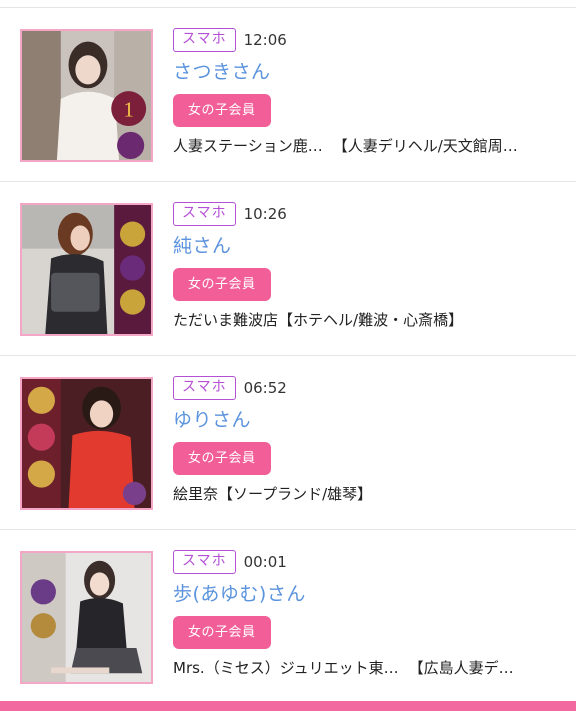 The width and height of the screenshot is (576, 711). What do you see at coordinates (226, 320) in the screenshot?
I see `shop-name: ただいま難波店` at bounding box center [226, 320].